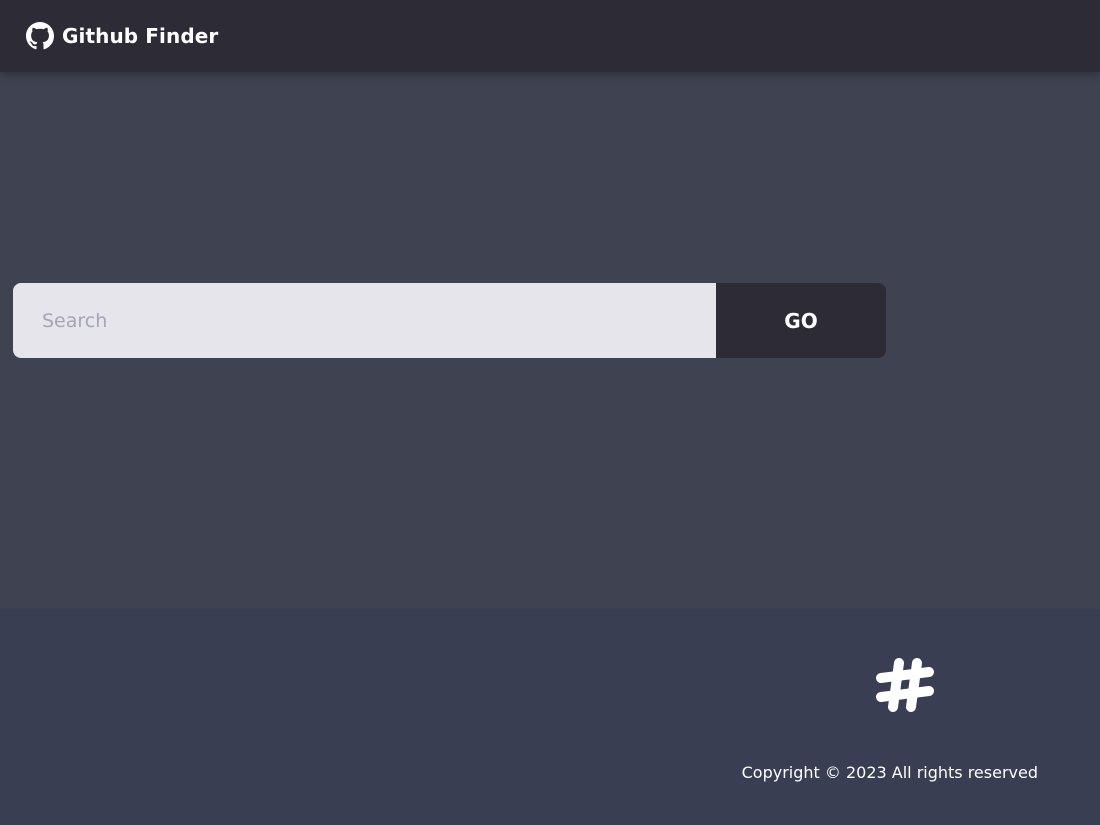  Describe the element at coordinates (550, 36) in the screenshot. I see `navbar: Github Finder` at that location.